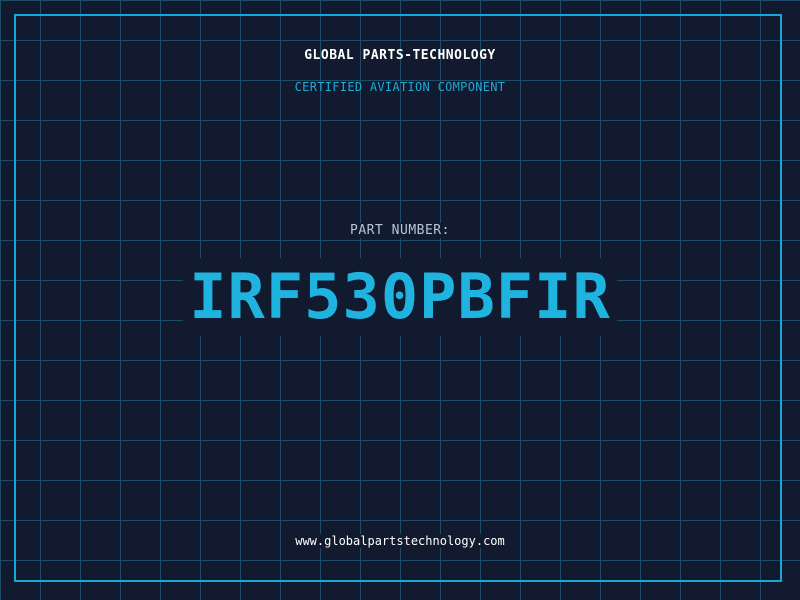  I want to click on part-number-container: IRF530PBFIR, so click(400, 297).